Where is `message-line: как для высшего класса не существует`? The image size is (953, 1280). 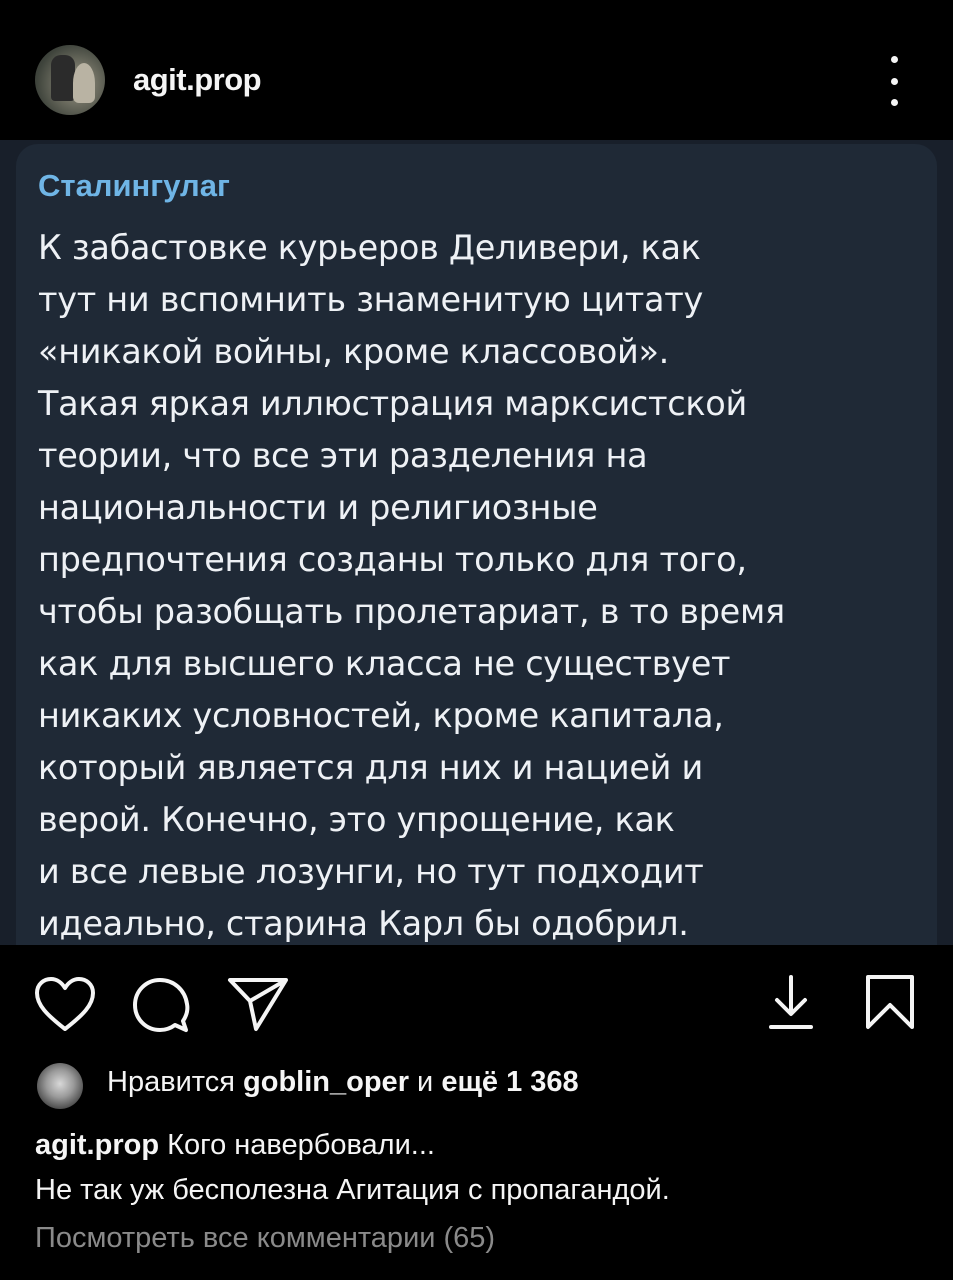
message-line: как для высшего класса не существует is located at coordinates (384, 663).